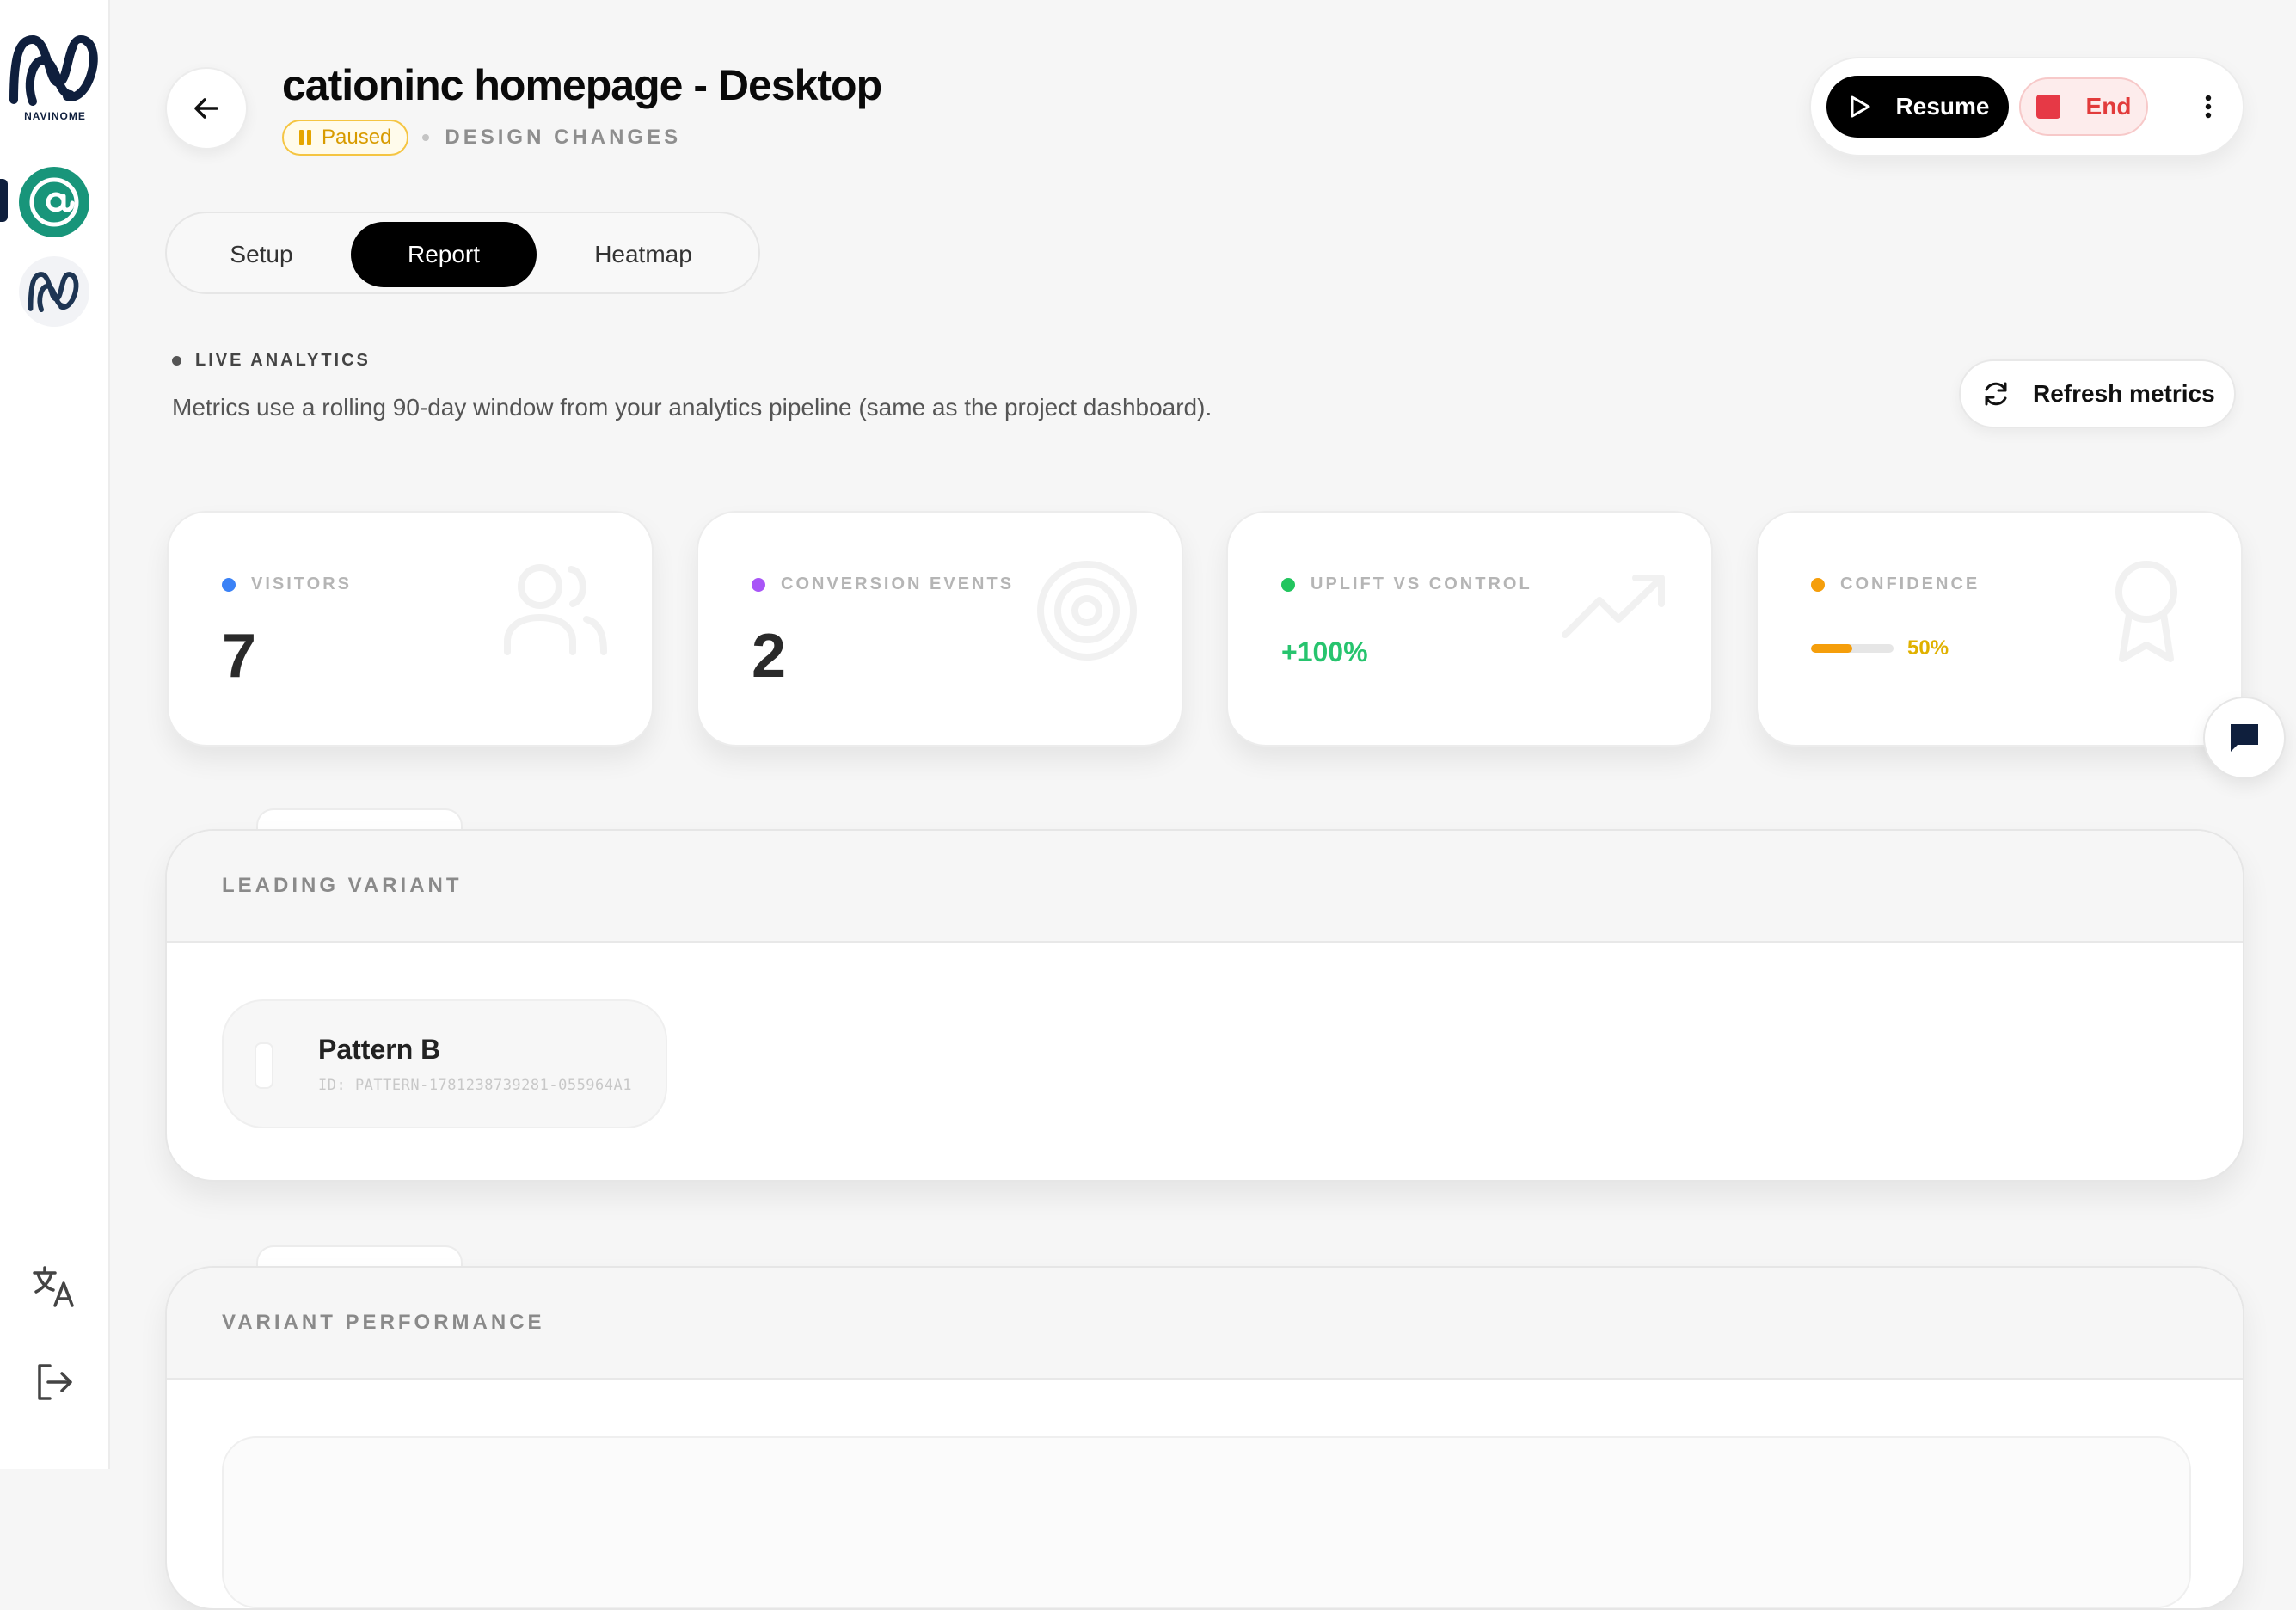 This screenshot has height=1610, width=2296. I want to click on metric-label-row: CONVERSION EVENTS, so click(883, 584).